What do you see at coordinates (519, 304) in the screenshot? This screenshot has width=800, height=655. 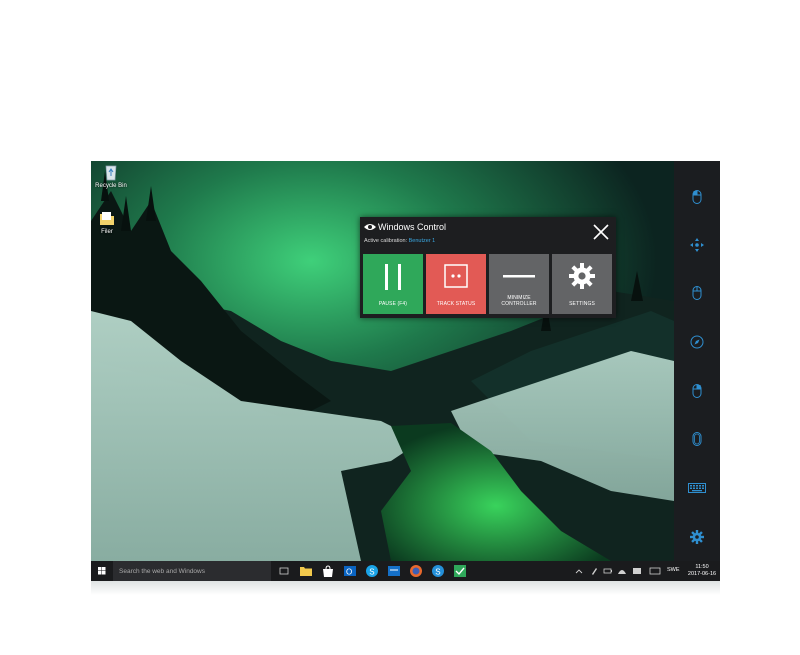 I see `minimize-label-line2: CONTROLLER` at bounding box center [519, 304].